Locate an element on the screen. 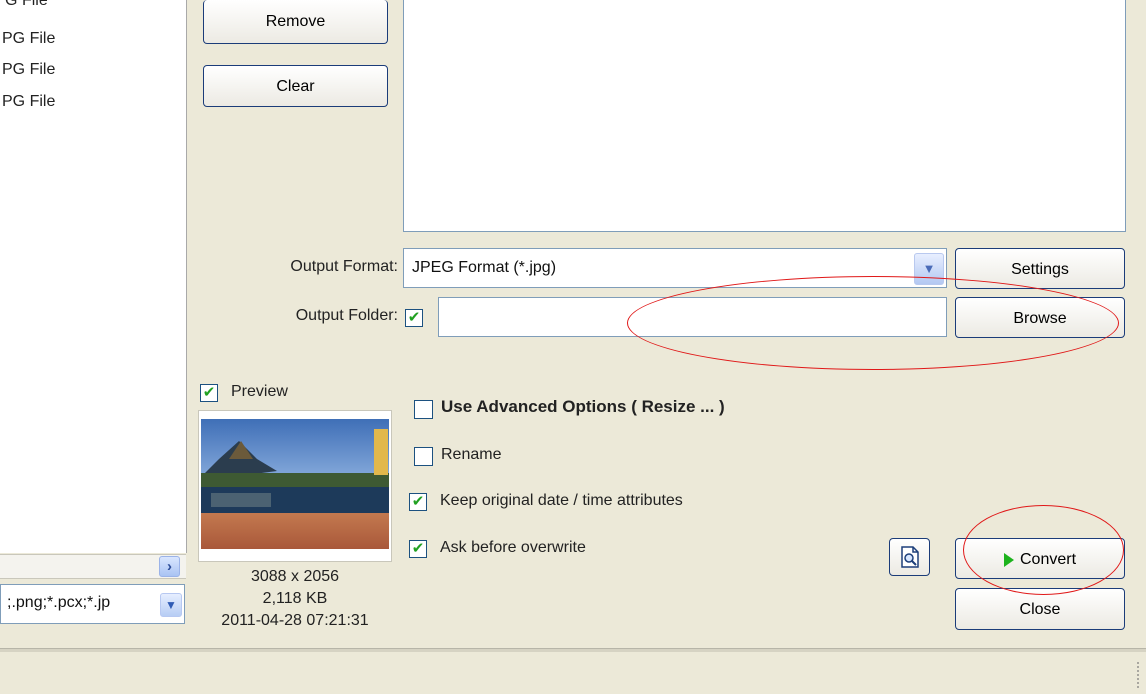 Image resolution: width=1146 pixels, height=694 pixels. image-dimensions: 3088 x 2056 is located at coordinates (295, 576).